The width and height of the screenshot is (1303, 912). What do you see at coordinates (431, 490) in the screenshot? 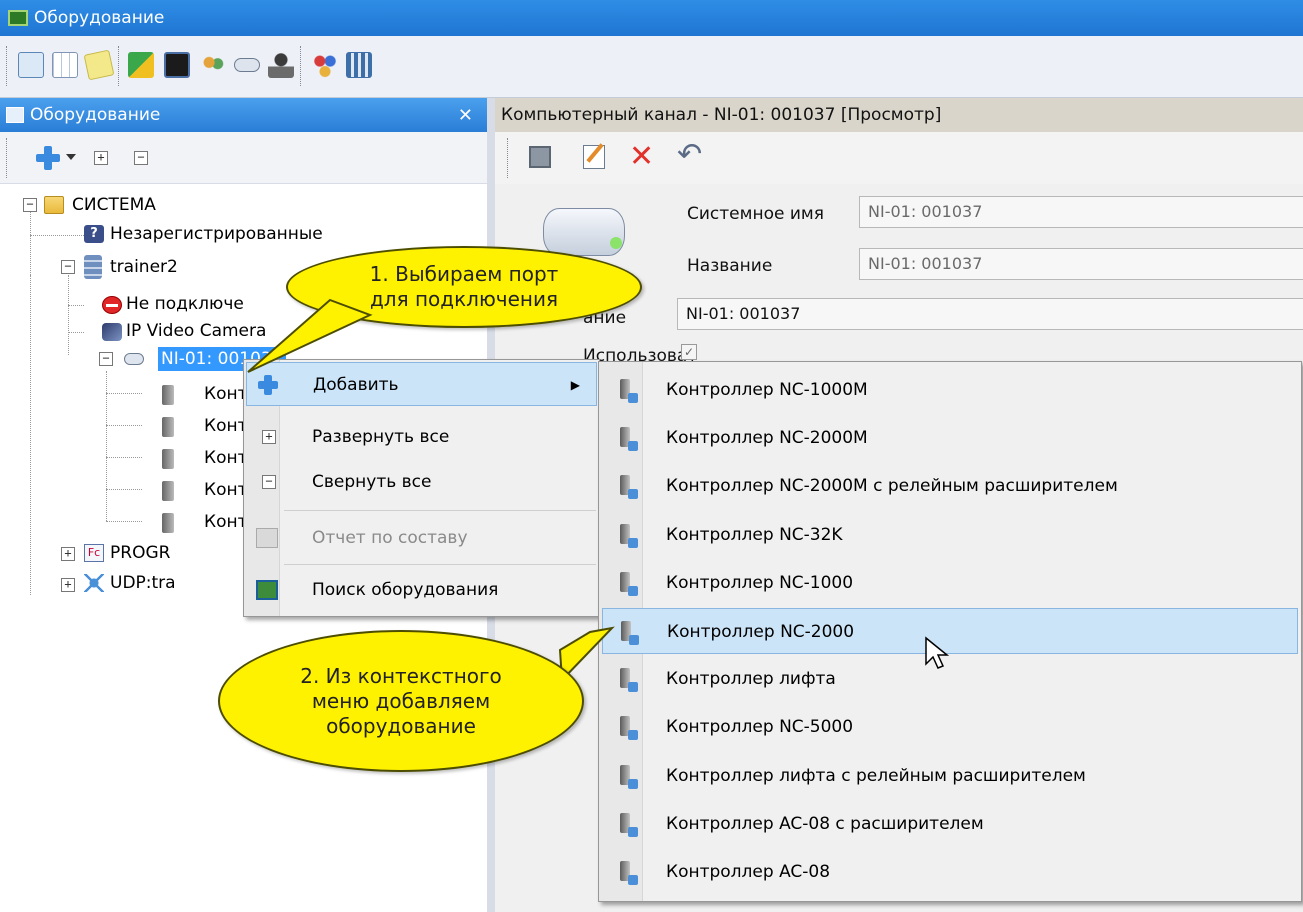
I see `callout-pointers` at bounding box center [431, 490].